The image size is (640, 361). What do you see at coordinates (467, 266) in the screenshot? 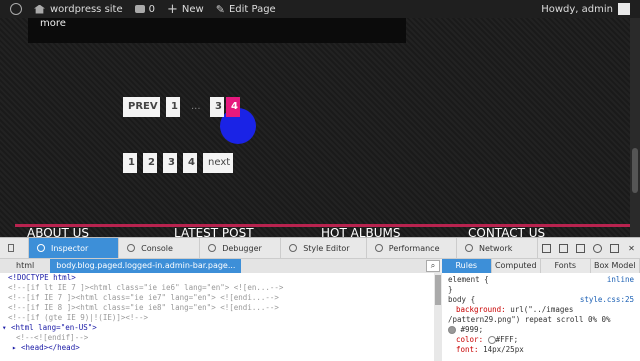
I see `tab-rules: Rules` at bounding box center [467, 266].